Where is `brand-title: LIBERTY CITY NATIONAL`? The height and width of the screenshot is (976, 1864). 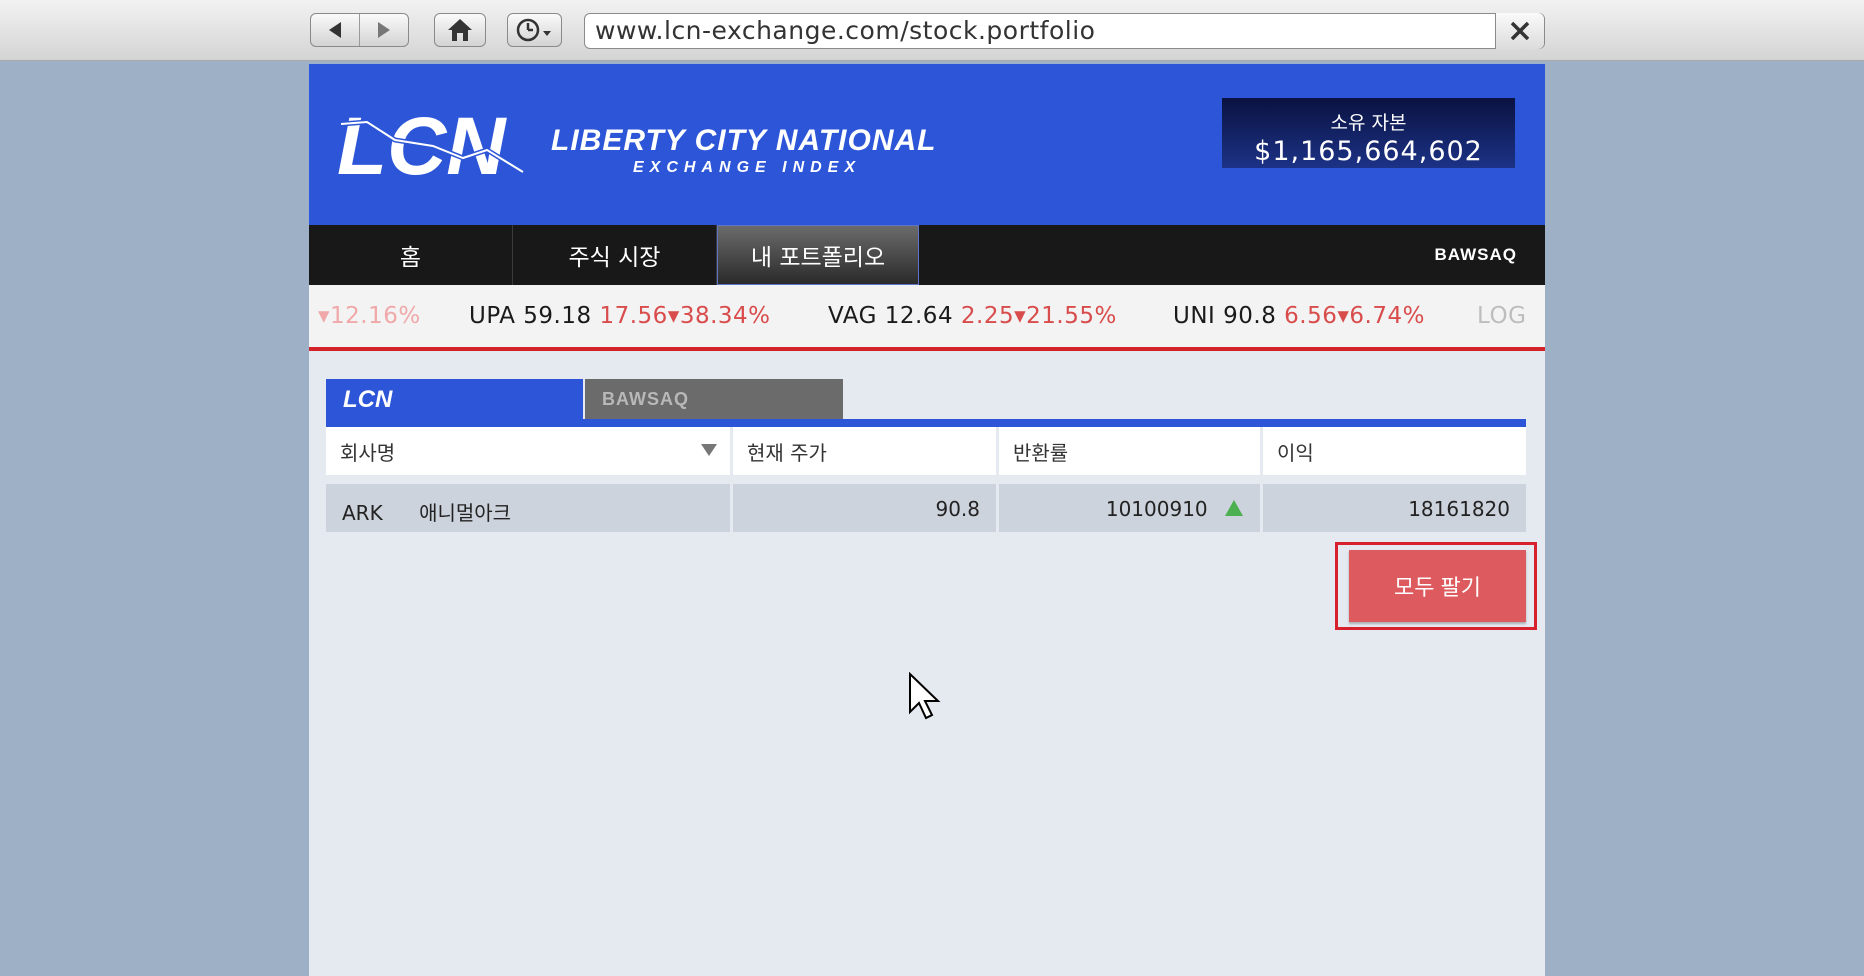 brand-title: LIBERTY CITY NATIONAL is located at coordinates (744, 140).